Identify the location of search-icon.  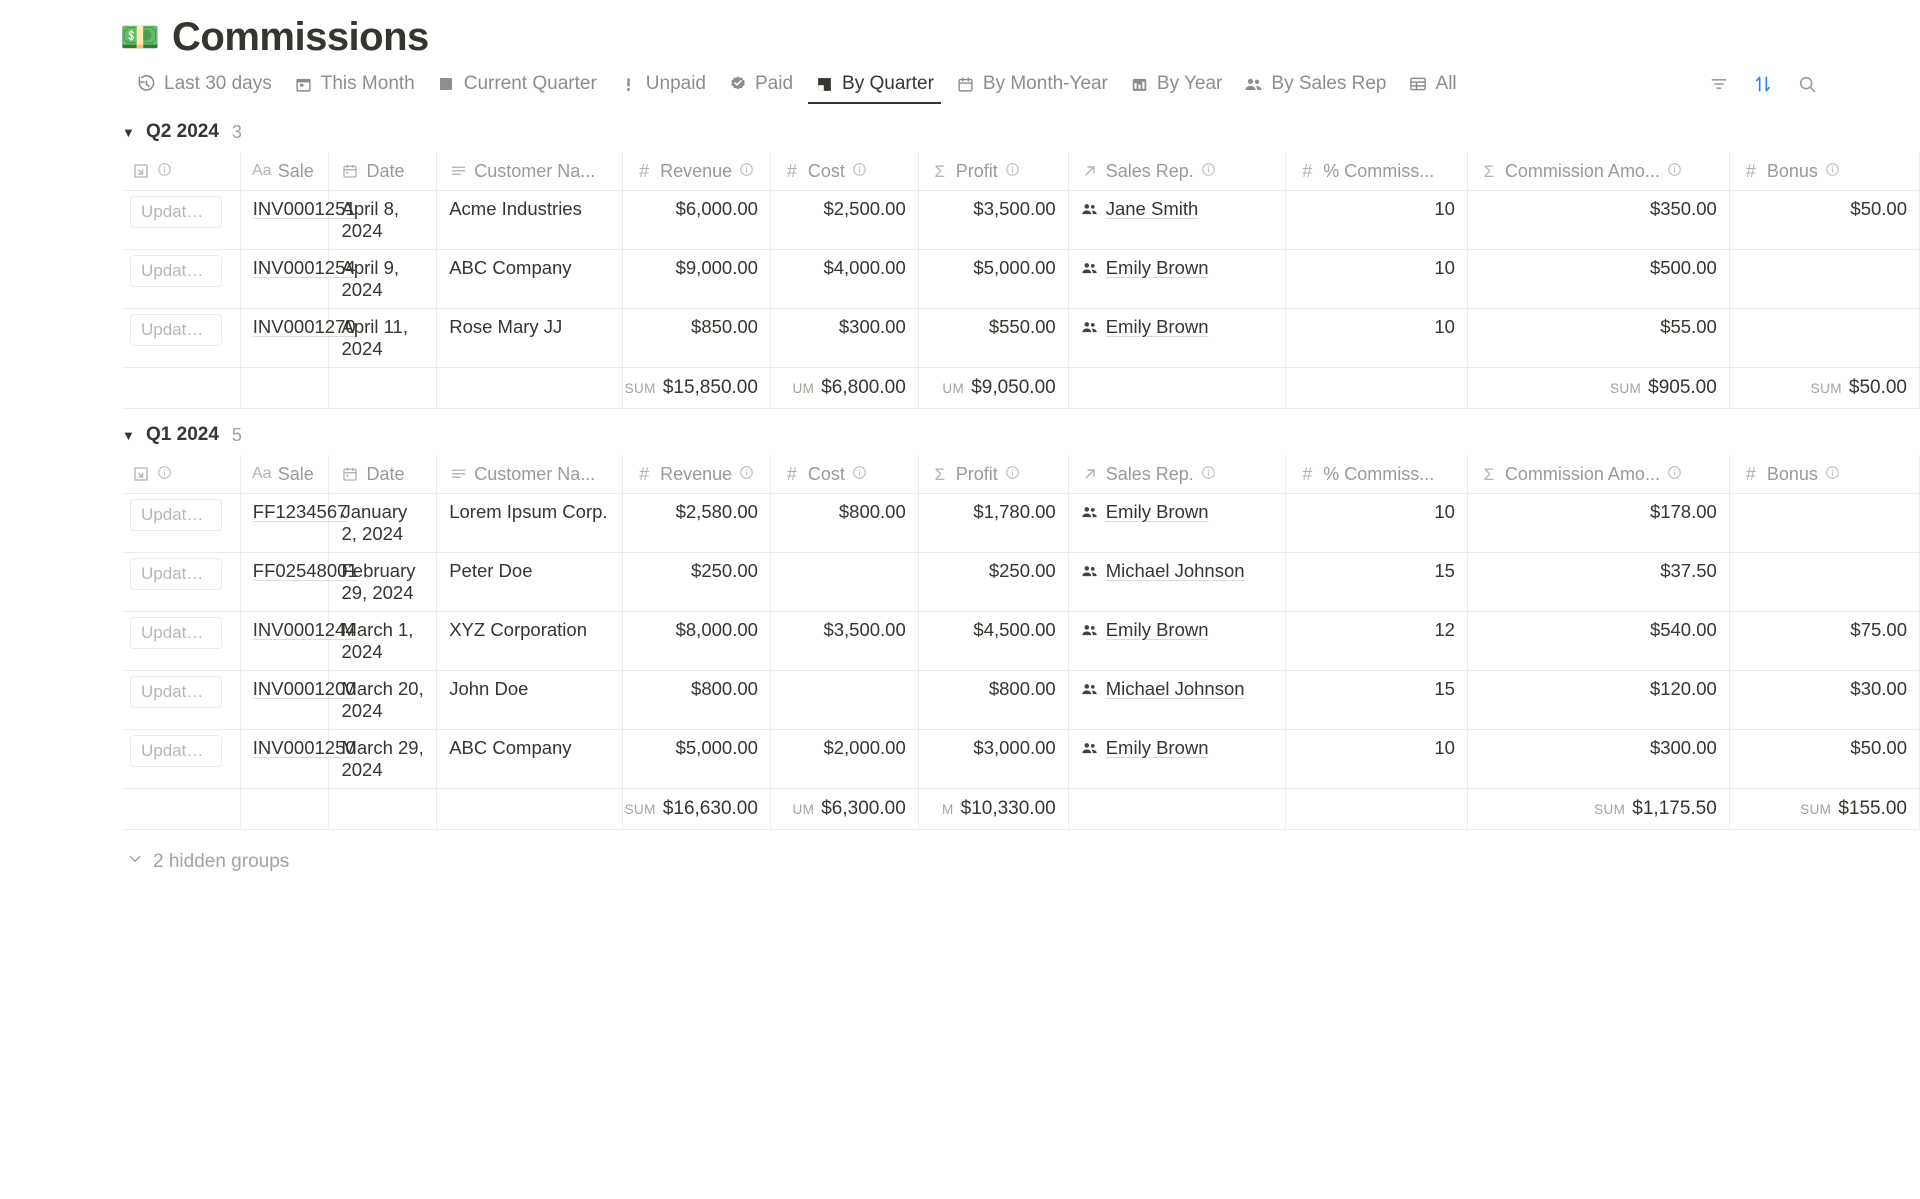
(1807, 84).